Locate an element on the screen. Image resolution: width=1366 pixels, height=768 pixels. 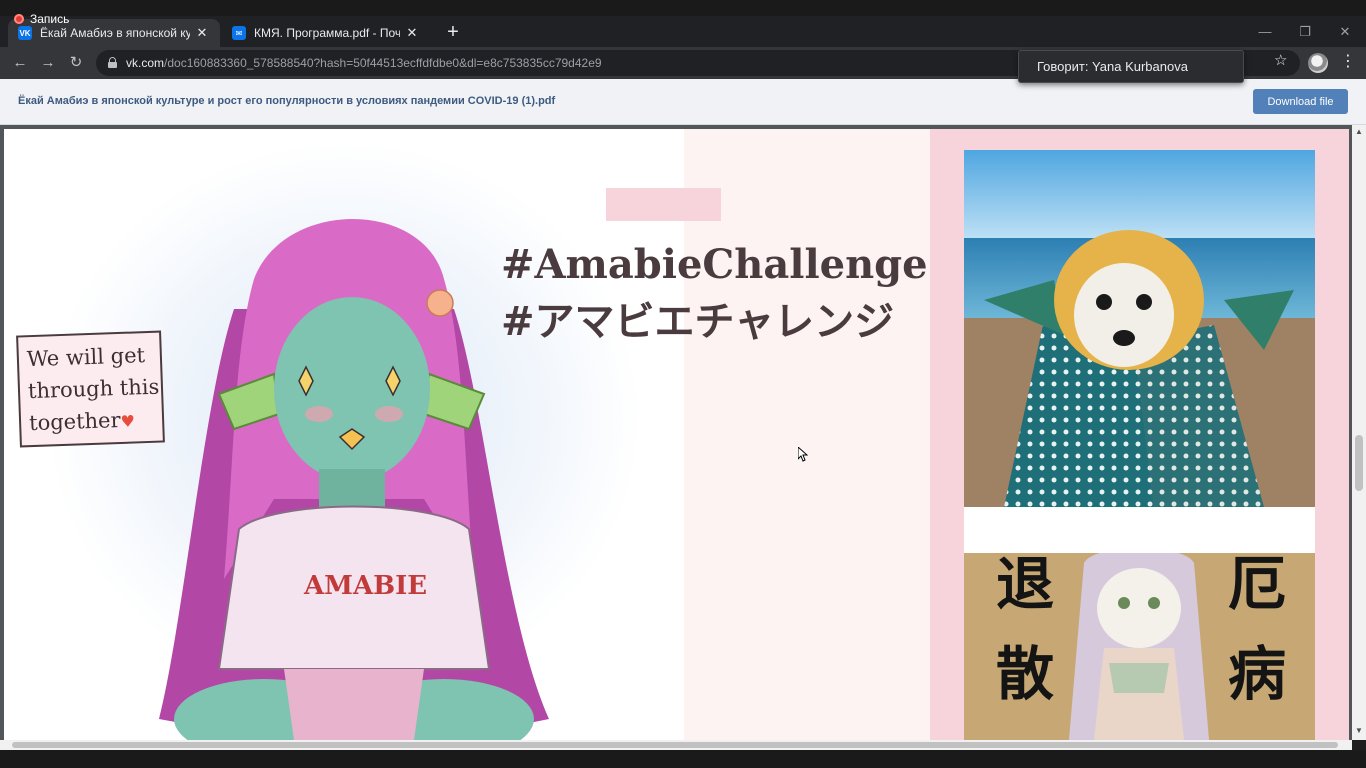
kebab-menu-icon: ⋮ is located at coordinates (1348, 62).